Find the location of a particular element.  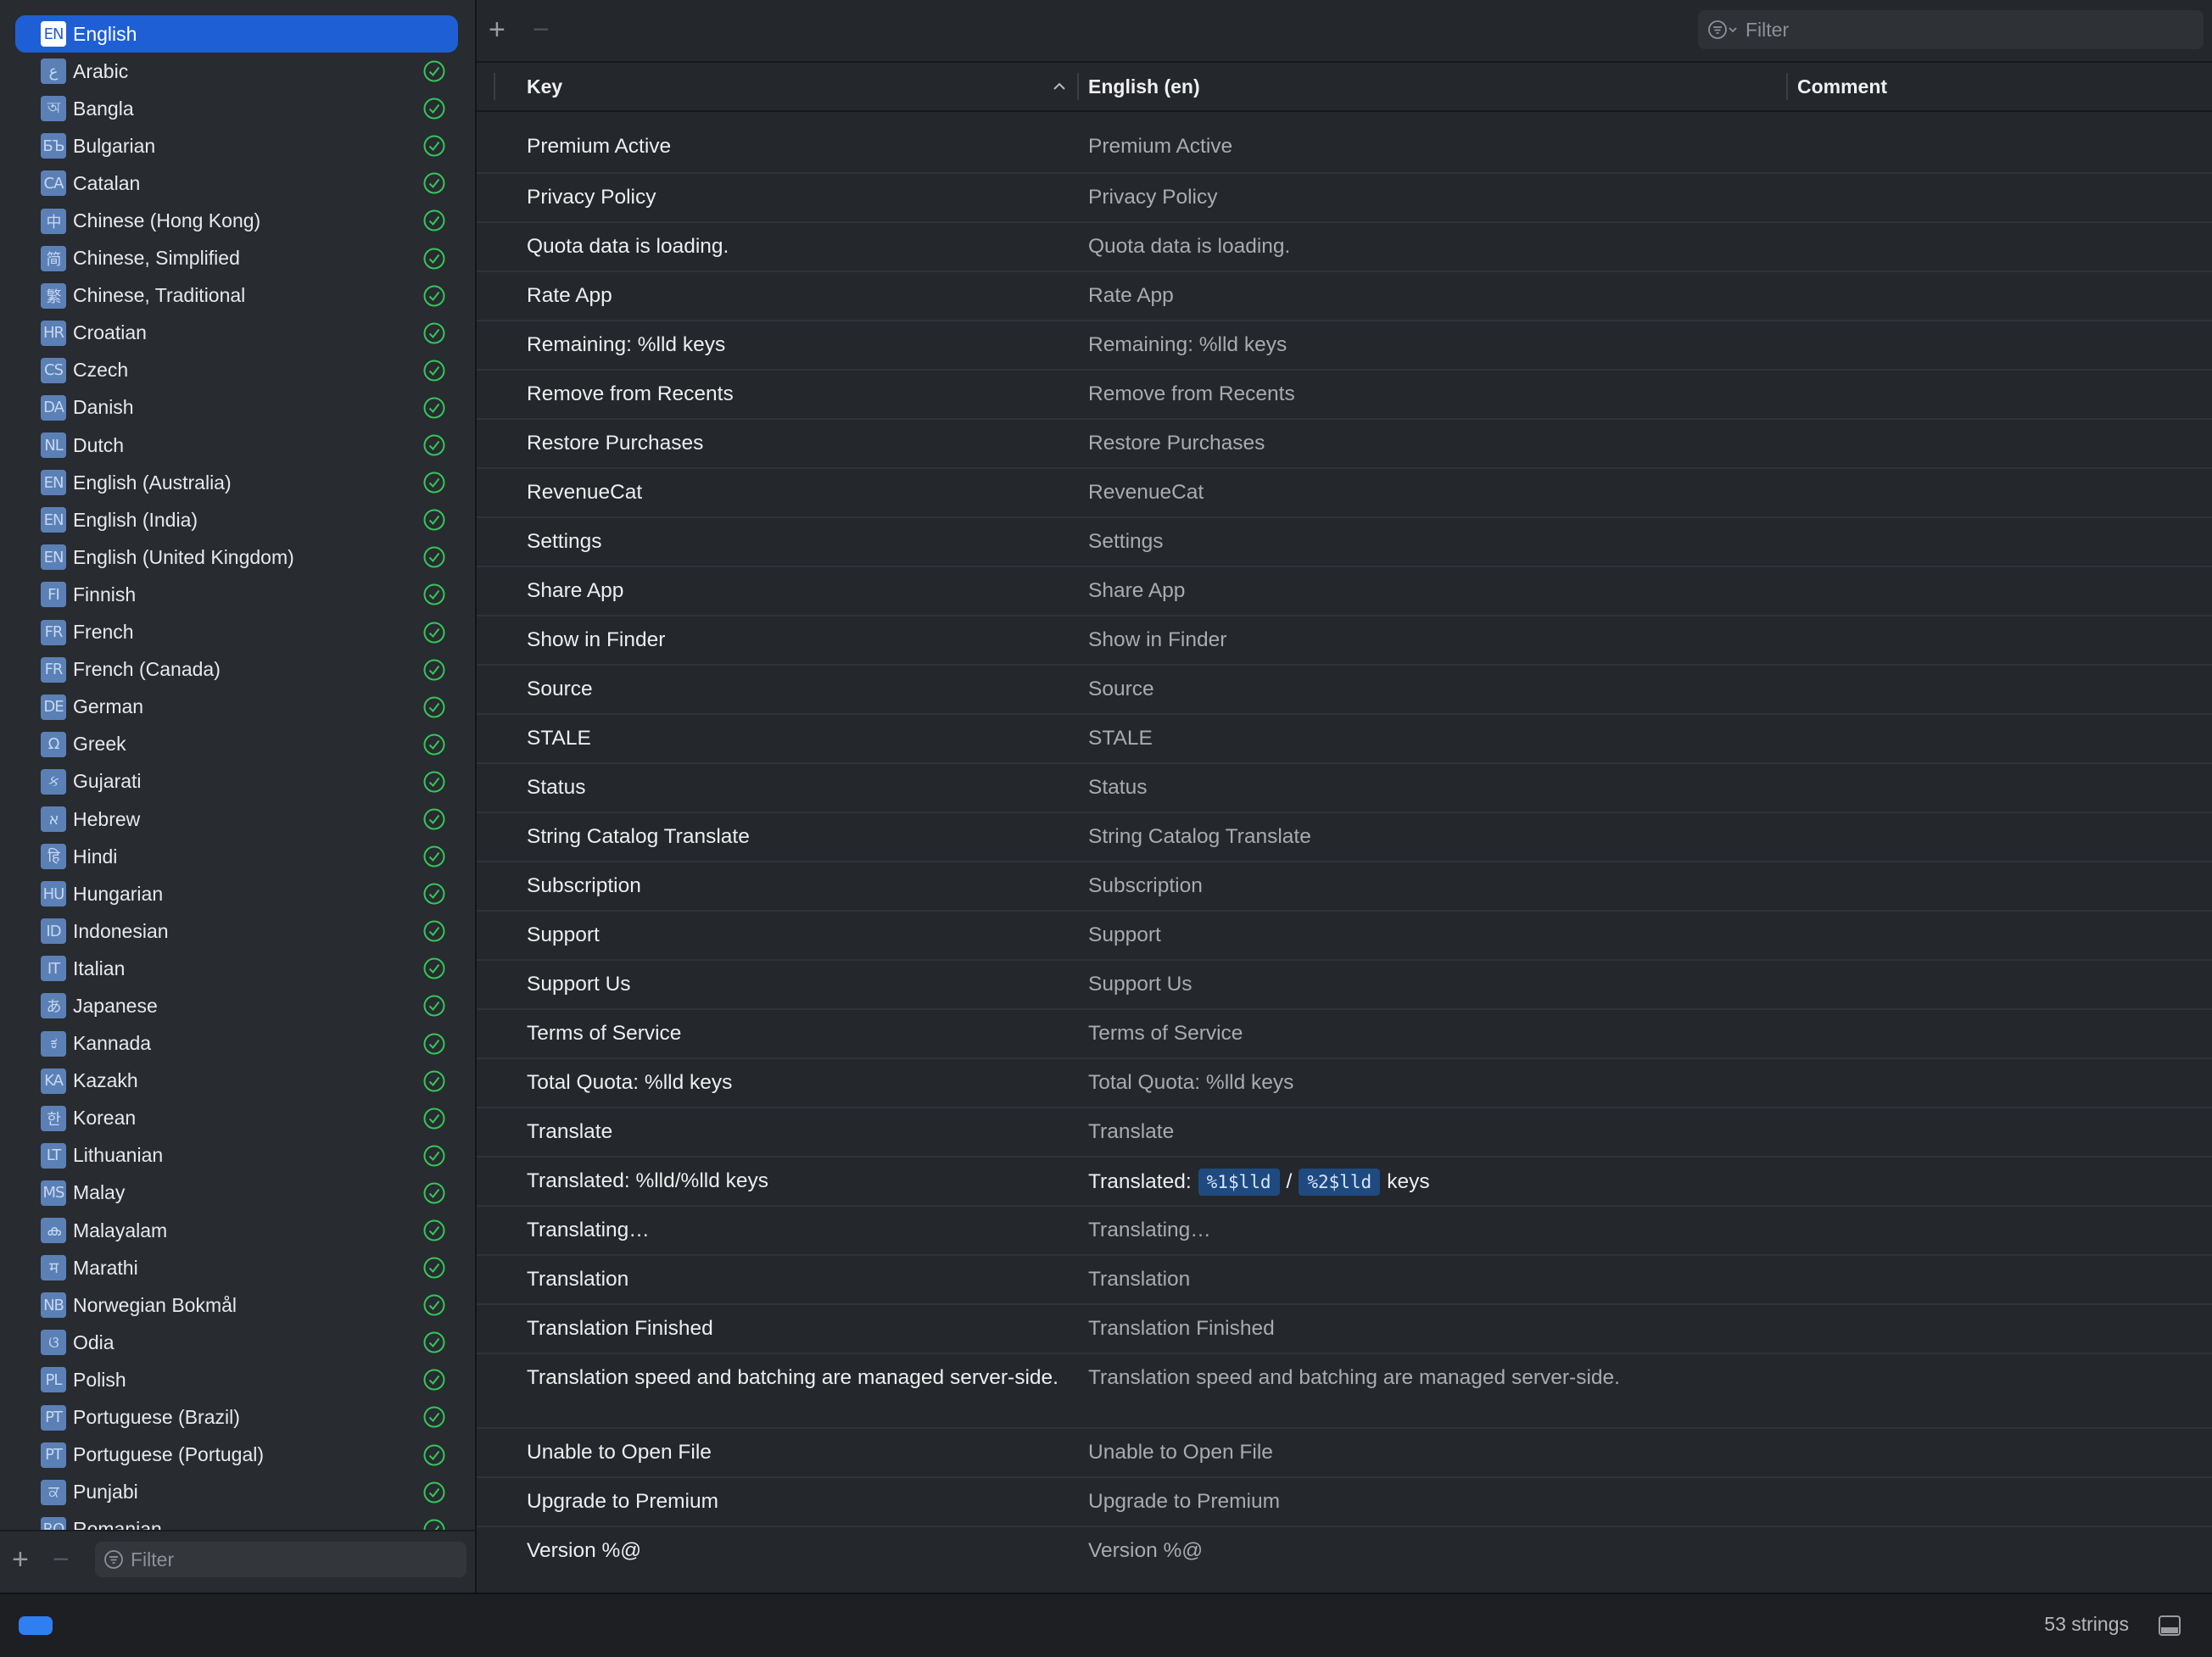

key-cell: Show in Finder is located at coordinates (794, 640).